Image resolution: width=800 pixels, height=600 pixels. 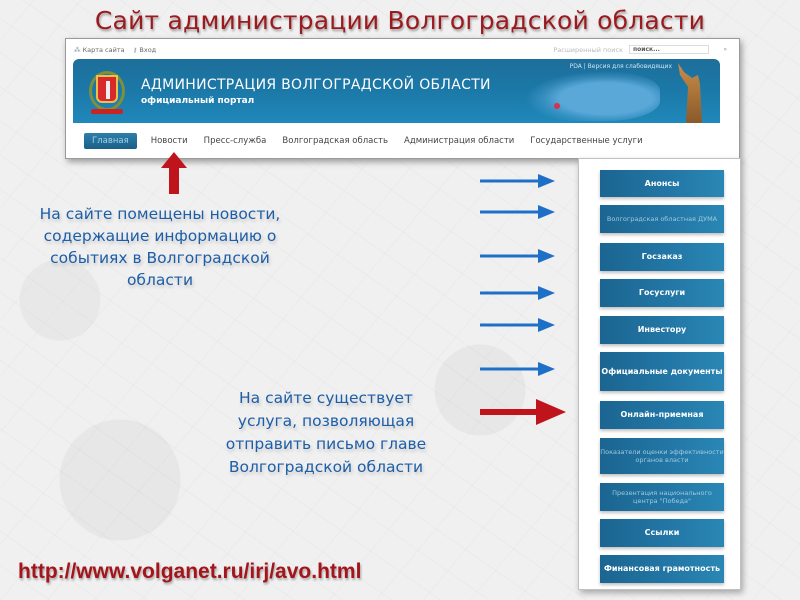 I want to click on search-go-button: », so click(x=725, y=49).